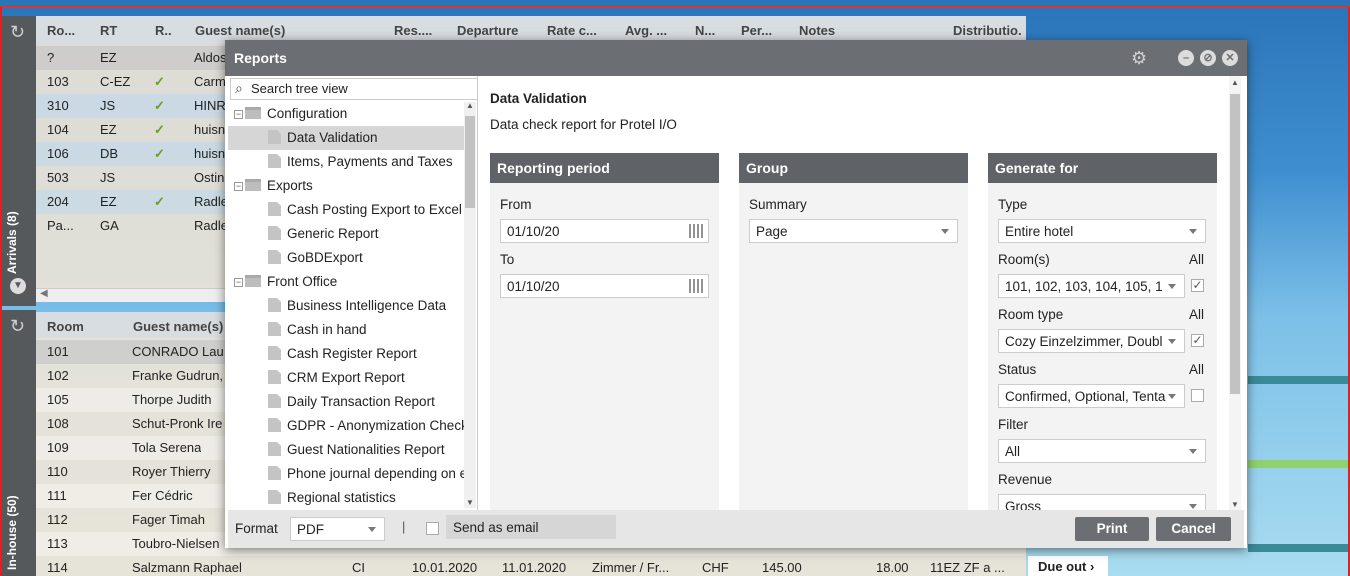  Describe the element at coordinates (1031, 314) in the screenshot. I see `room-type-label: Room type` at that location.